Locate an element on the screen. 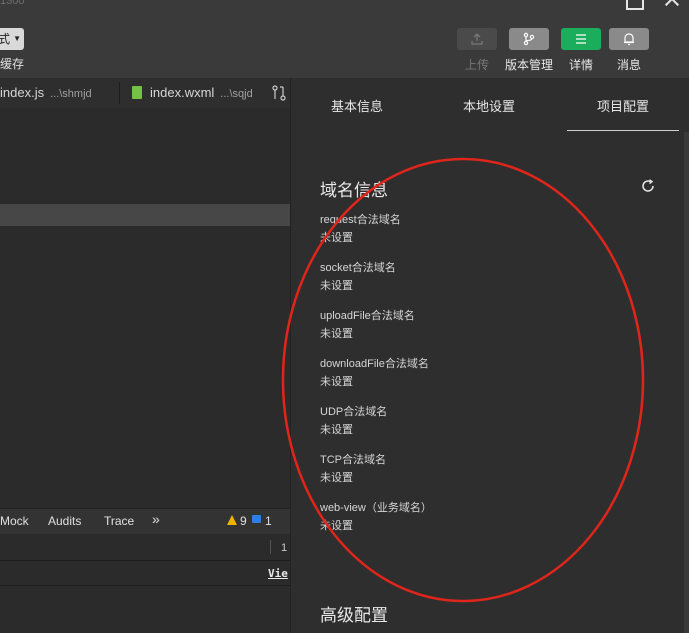 The image size is (689, 633). tab-project-config: 项目配置 is located at coordinates (623, 104).